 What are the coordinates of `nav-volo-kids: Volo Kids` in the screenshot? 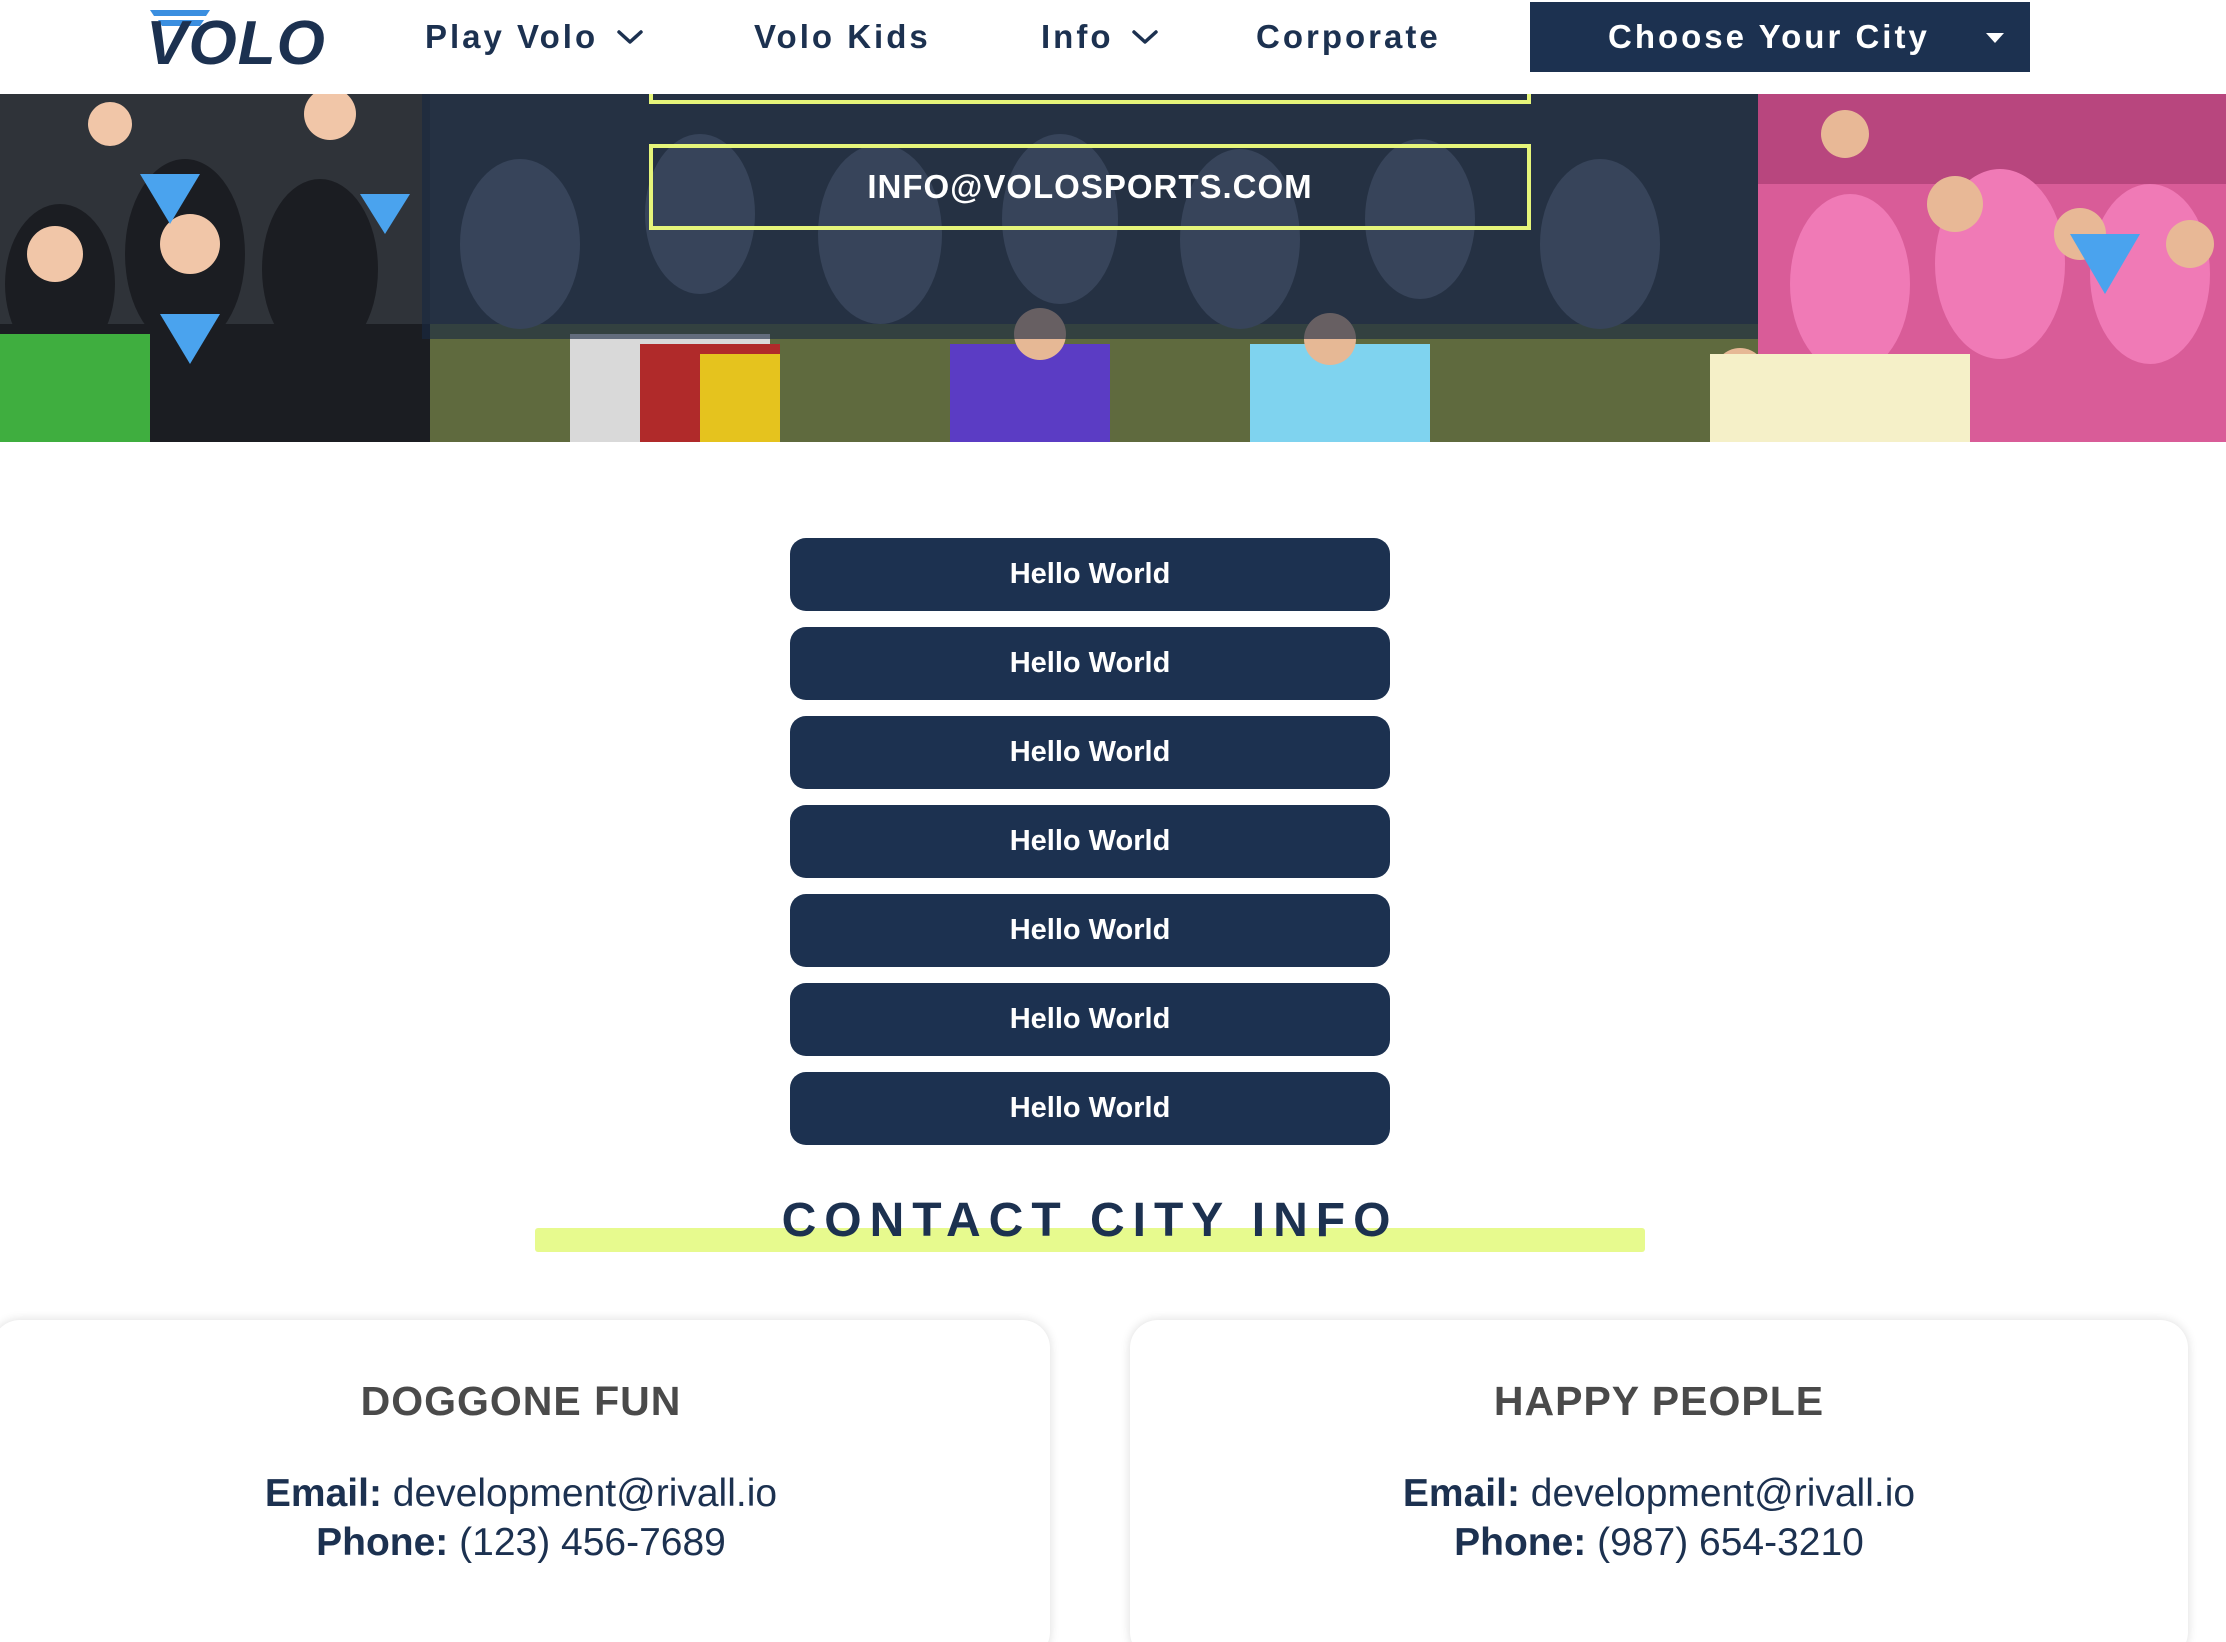 It's located at (842, 37).